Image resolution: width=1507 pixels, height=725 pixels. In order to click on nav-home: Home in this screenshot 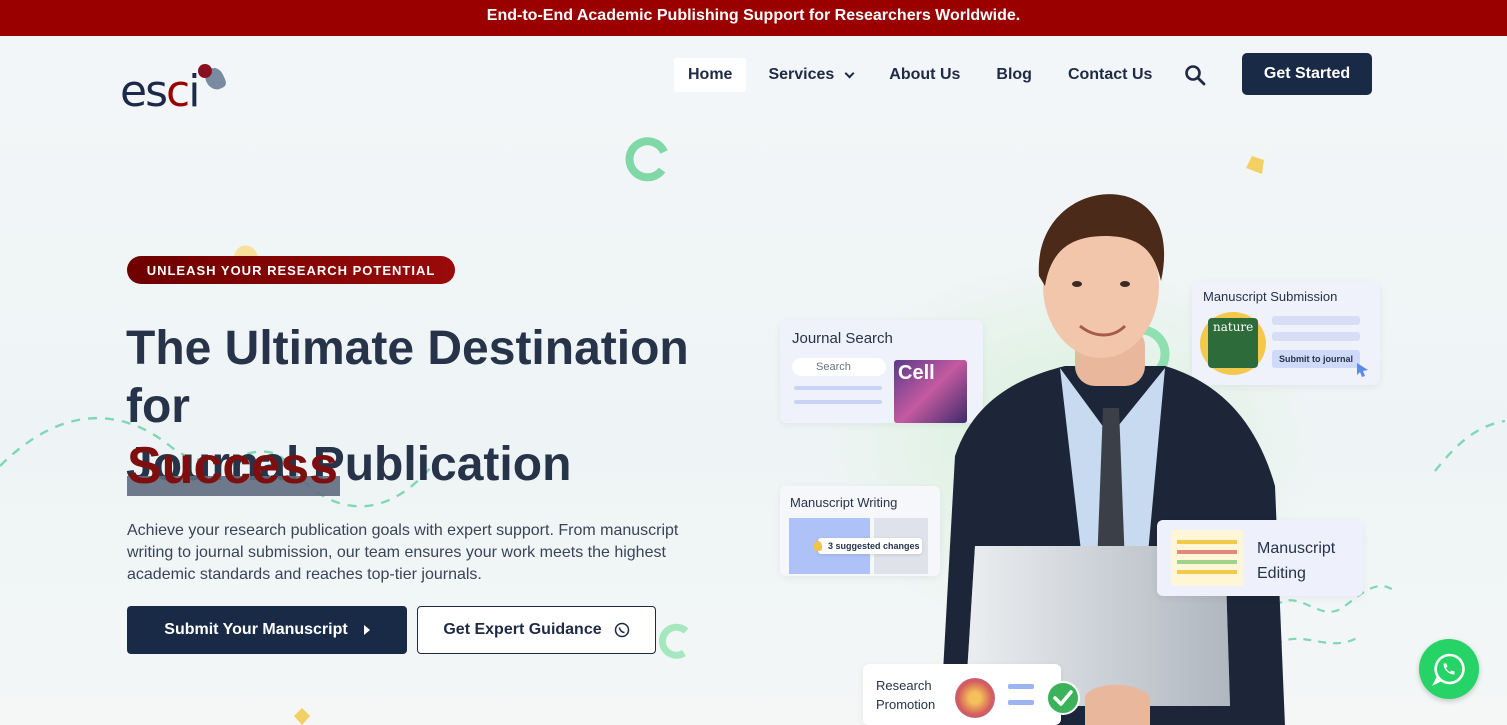, I will do `click(710, 75)`.